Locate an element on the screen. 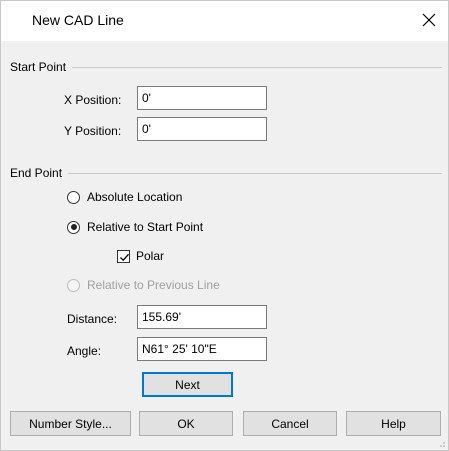 The image size is (449, 451). radio-label: Relative to Previous Line is located at coordinates (153, 285).